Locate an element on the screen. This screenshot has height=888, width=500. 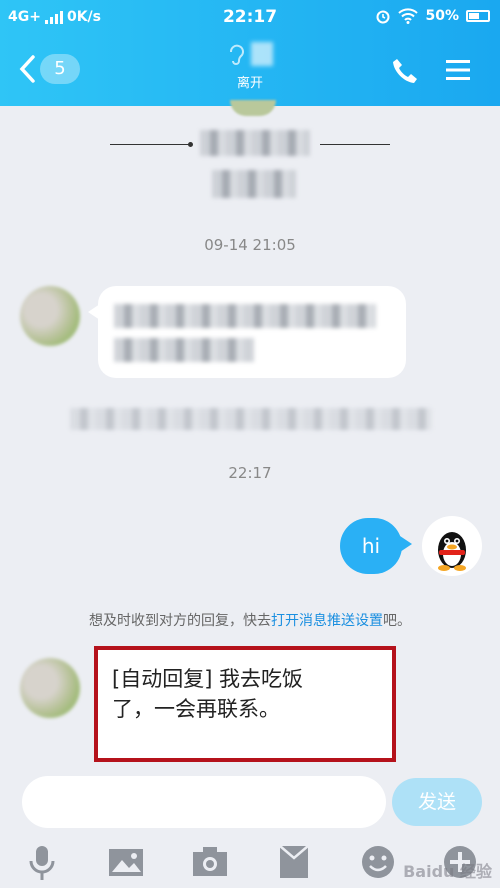
notice-prefix: 想及时收到对方的回复，快去 is located at coordinates (180, 621).